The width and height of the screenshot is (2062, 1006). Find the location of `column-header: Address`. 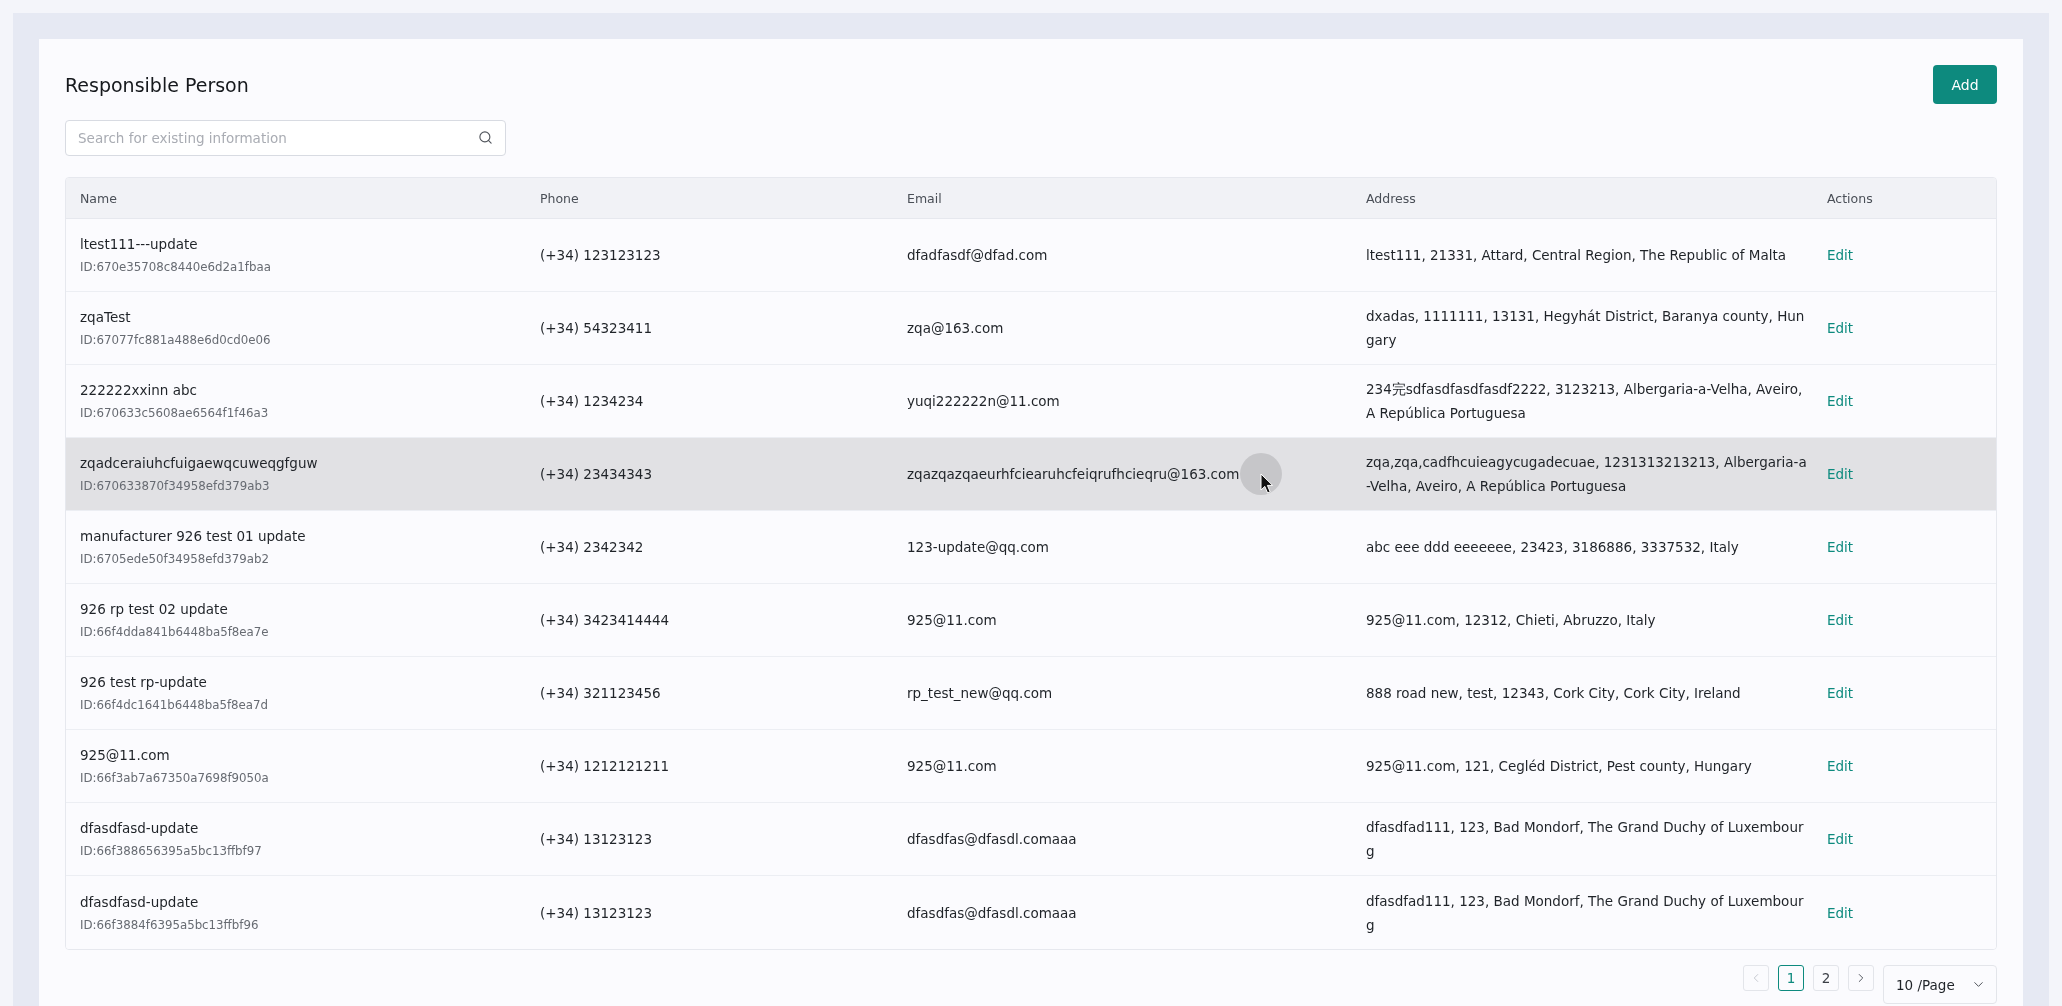

column-header: Address is located at coordinates (1391, 198).